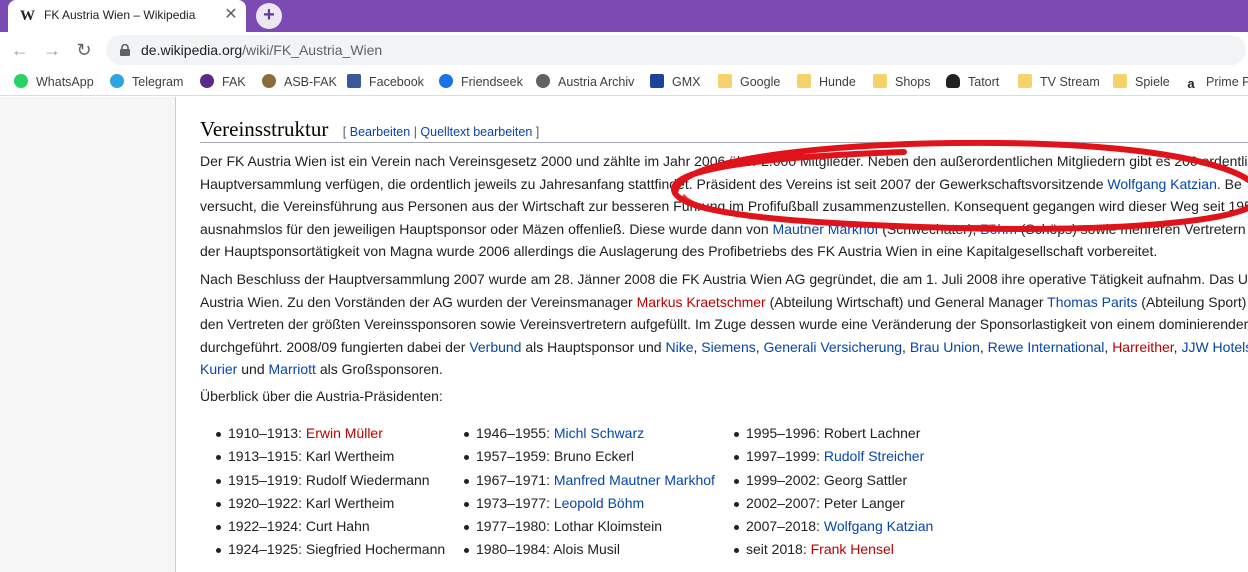 Image resolution: width=1248 pixels, height=572 pixels. I want to click on new-tab-button: +, so click(269, 16).